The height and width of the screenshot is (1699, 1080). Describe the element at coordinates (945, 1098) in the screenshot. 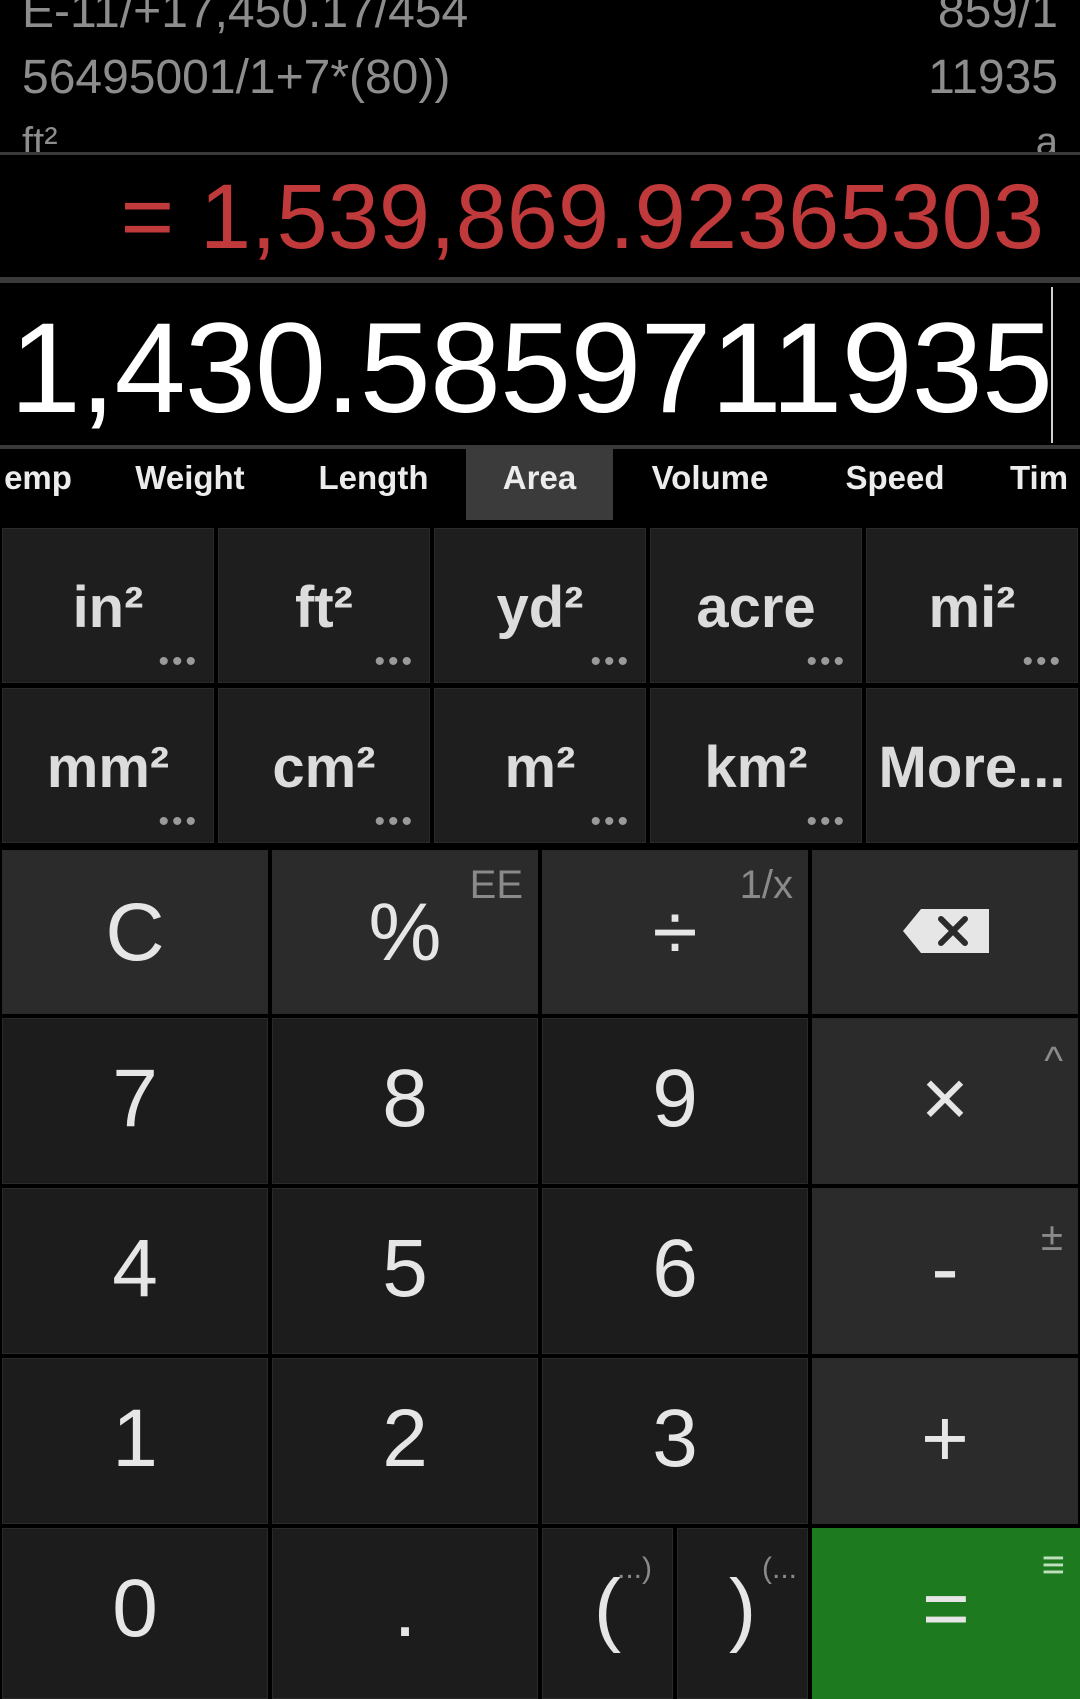

I see `key-label: ×` at that location.